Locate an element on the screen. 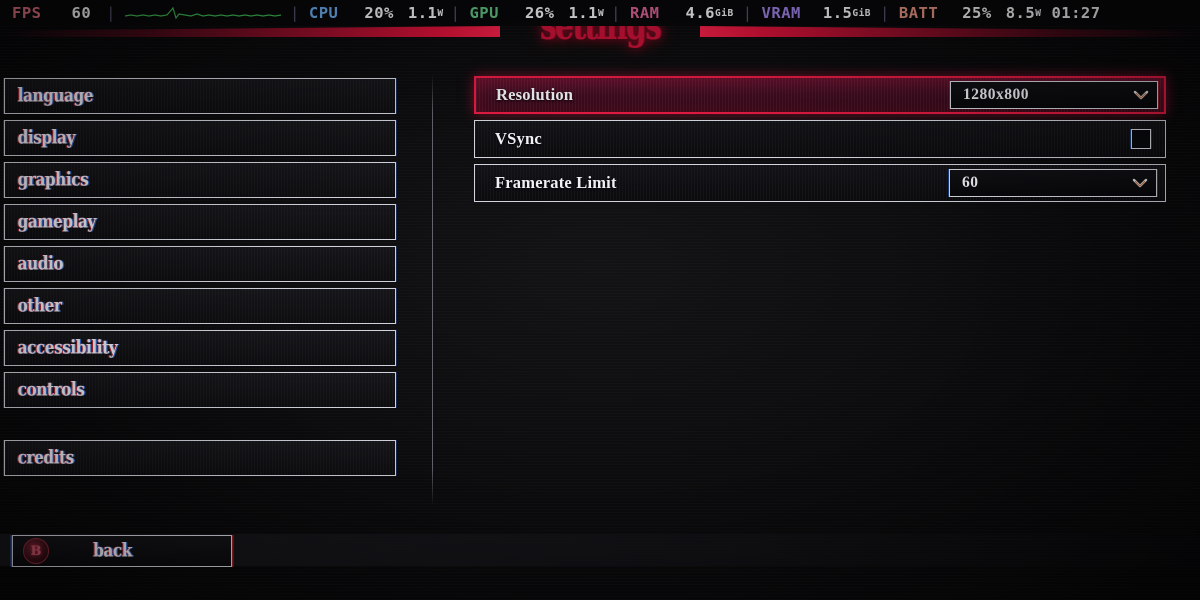 Image resolution: width=1200 pixels, height=600 pixels. hud-cpu-label: CPU is located at coordinates (323, 13).